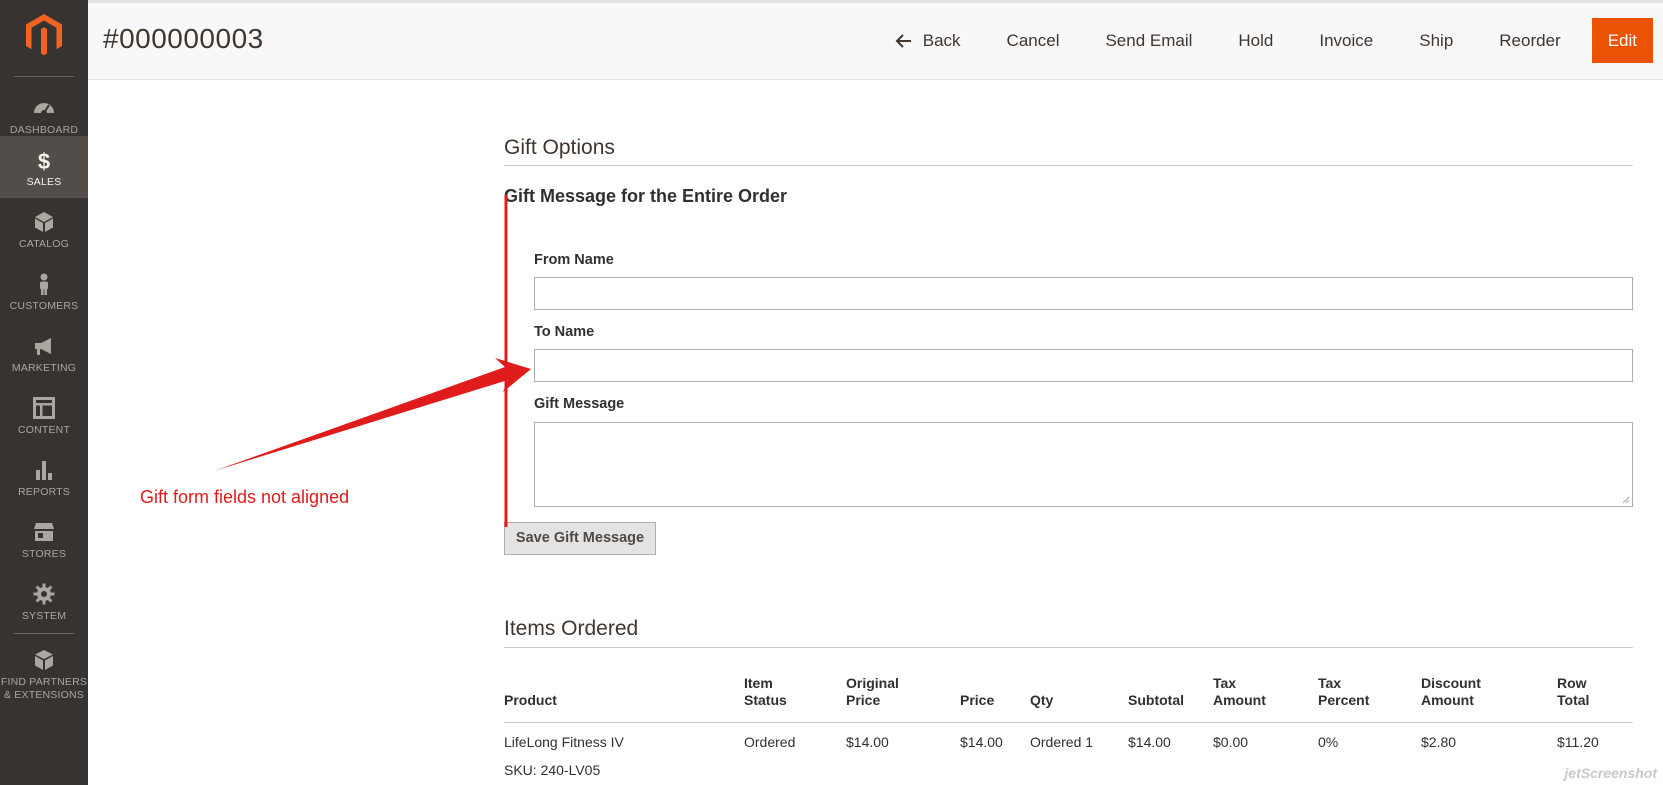 The image size is (1663, 785). I want to click on from-name-label: From Name, so click(574, 260).